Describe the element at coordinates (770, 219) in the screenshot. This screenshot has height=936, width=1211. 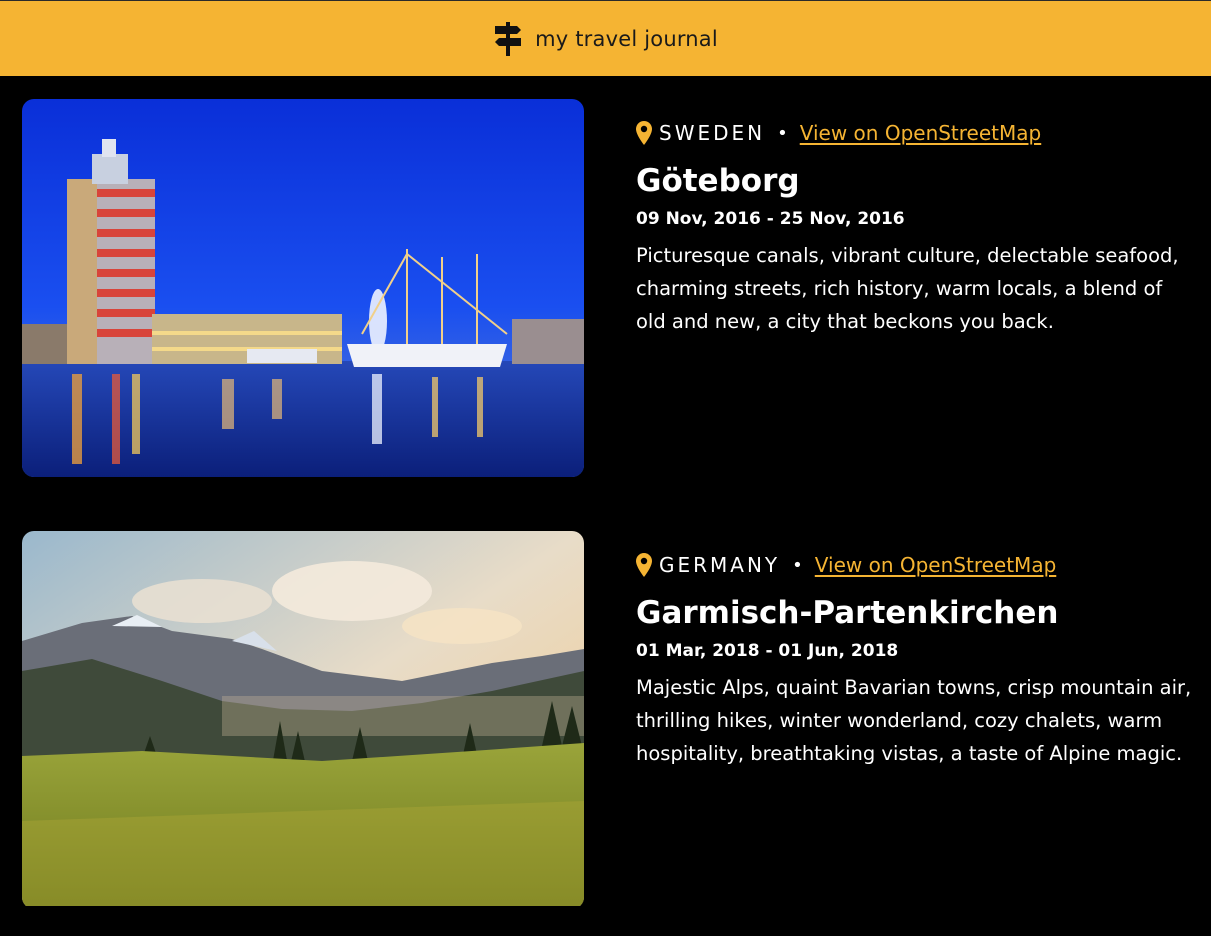
I see `trip-dates: 09 Nov, 2016 - 25 Nov, 2016` at that location.